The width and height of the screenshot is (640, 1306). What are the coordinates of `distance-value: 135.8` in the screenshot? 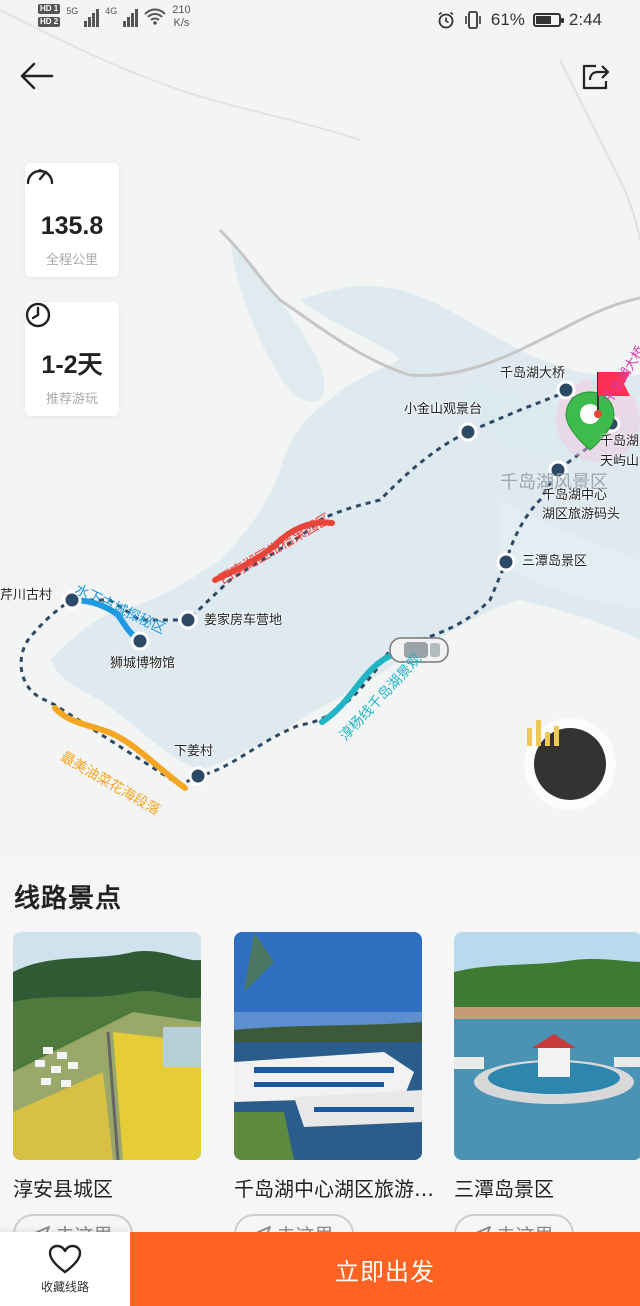 It's located at (72, 226).